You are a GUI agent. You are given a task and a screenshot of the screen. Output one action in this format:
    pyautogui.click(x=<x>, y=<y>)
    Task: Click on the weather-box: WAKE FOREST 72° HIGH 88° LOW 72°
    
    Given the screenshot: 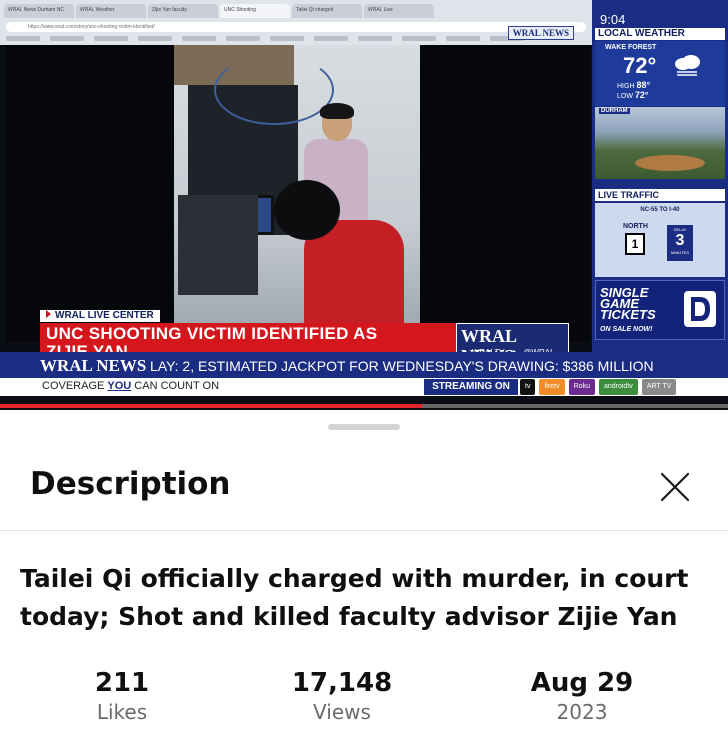 What is the action you would take?
    pyautogui.click(x=660, y=73)
    